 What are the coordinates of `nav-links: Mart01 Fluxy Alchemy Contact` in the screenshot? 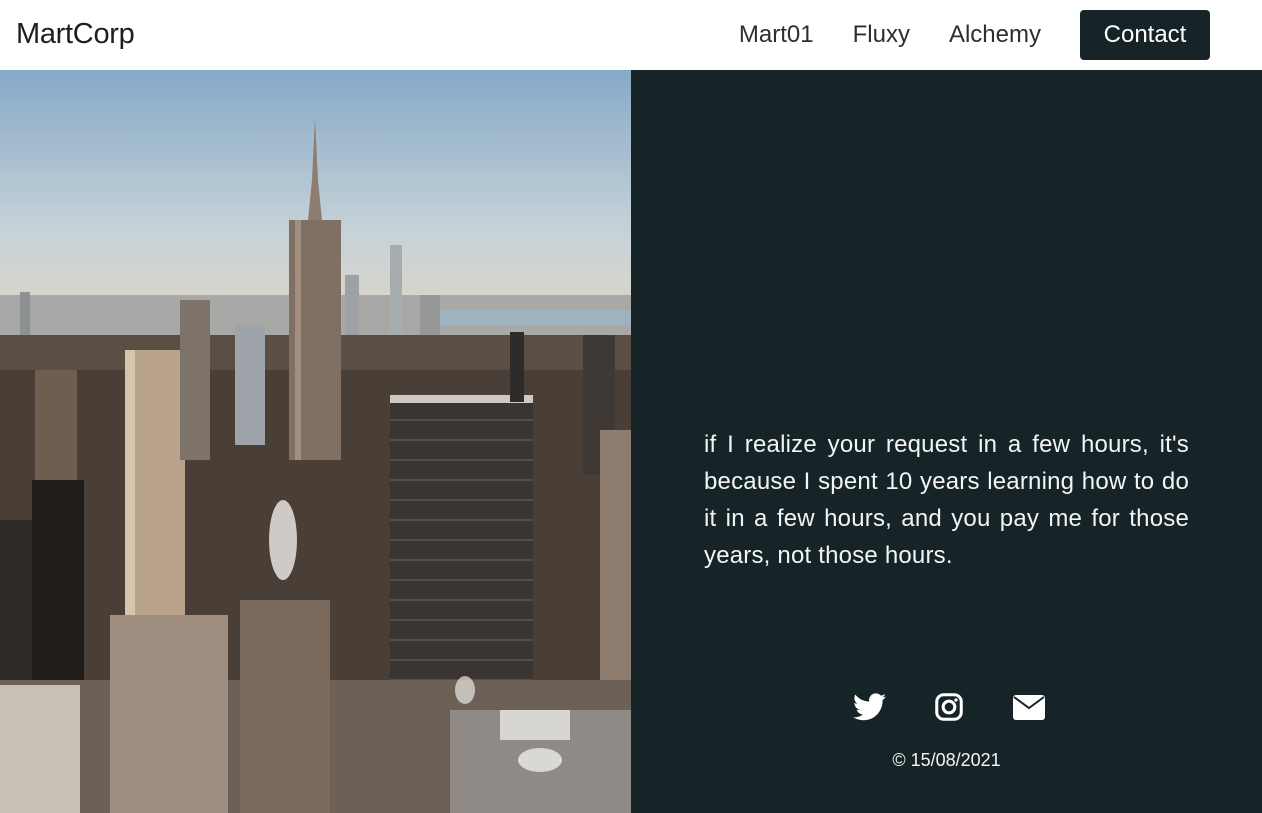 It's located at (974, 35).